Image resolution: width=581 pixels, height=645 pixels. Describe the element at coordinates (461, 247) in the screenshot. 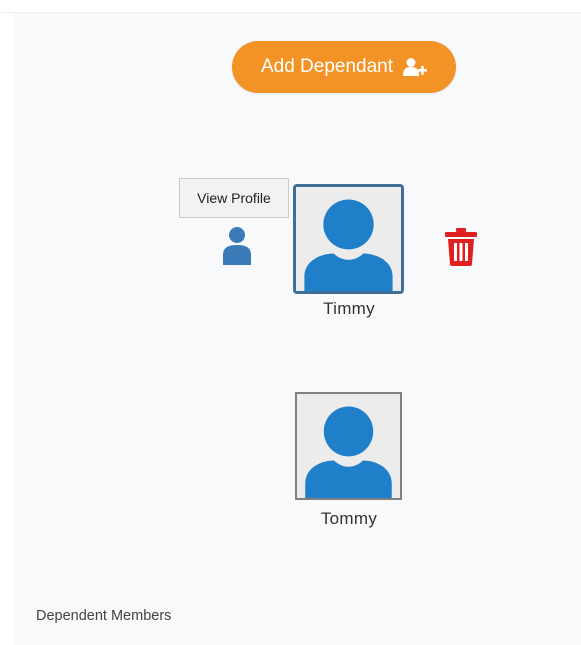

I see `trash-icon` at that location.